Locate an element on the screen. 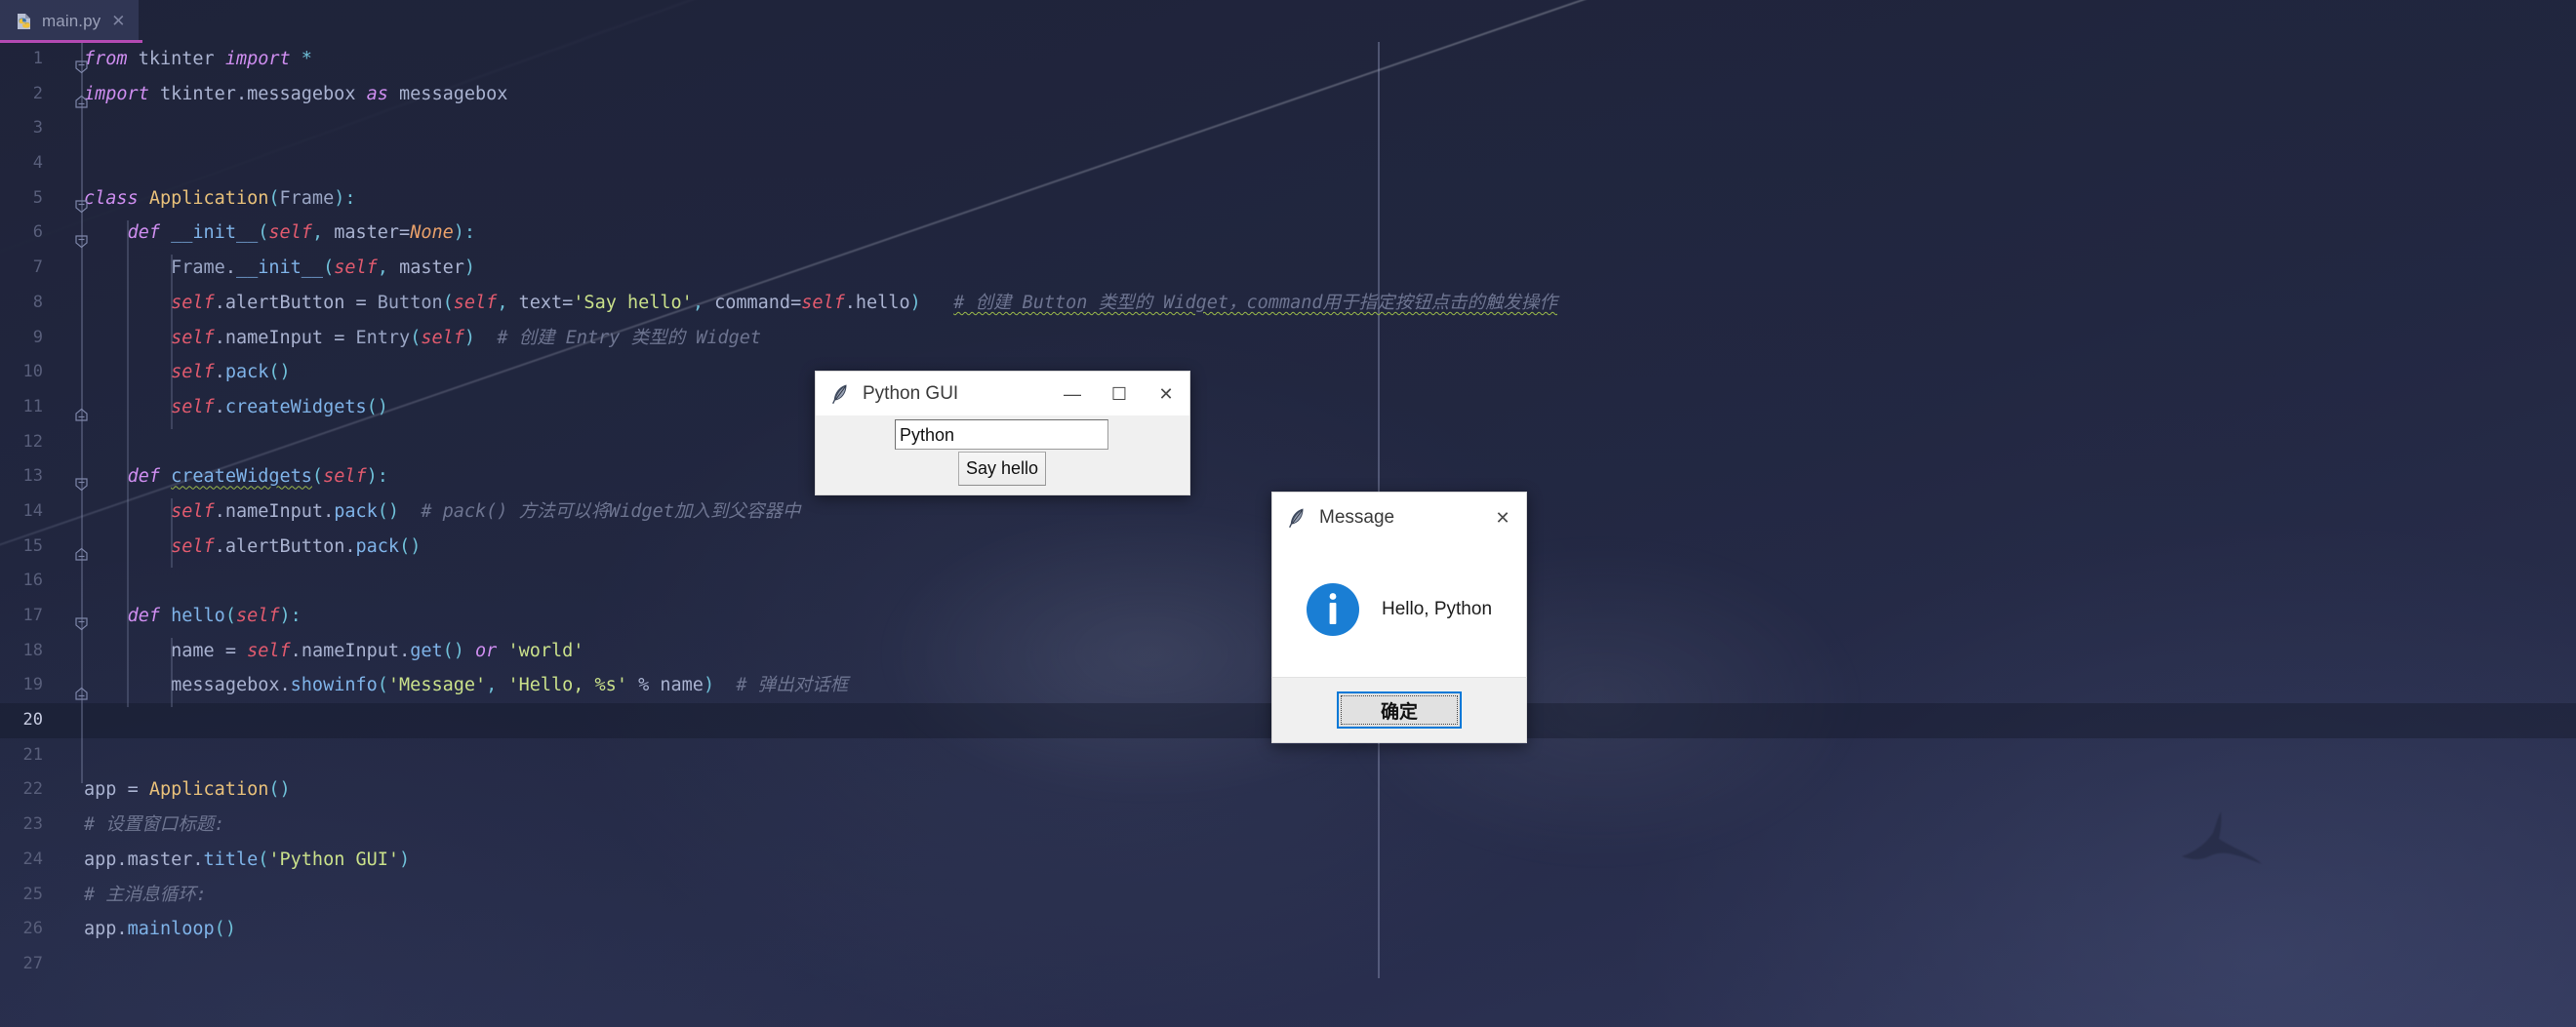 This screenshot has height=1027, width=2576. line-number: 6 is located at coordinates (37, 232).